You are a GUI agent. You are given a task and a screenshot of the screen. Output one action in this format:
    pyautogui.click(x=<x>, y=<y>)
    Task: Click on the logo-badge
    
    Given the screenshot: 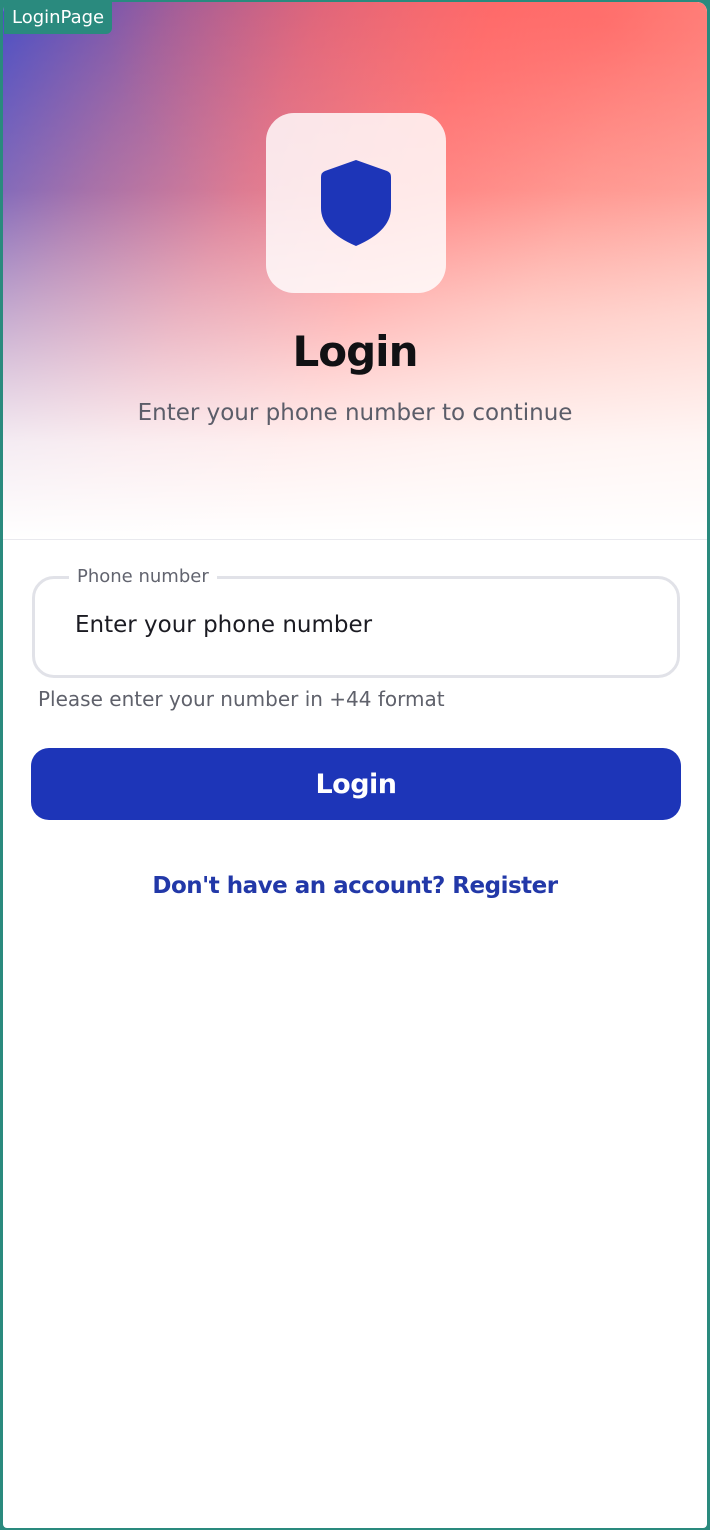 What is the action you would take?
    pyautogui.click(x=356, y=203)
    